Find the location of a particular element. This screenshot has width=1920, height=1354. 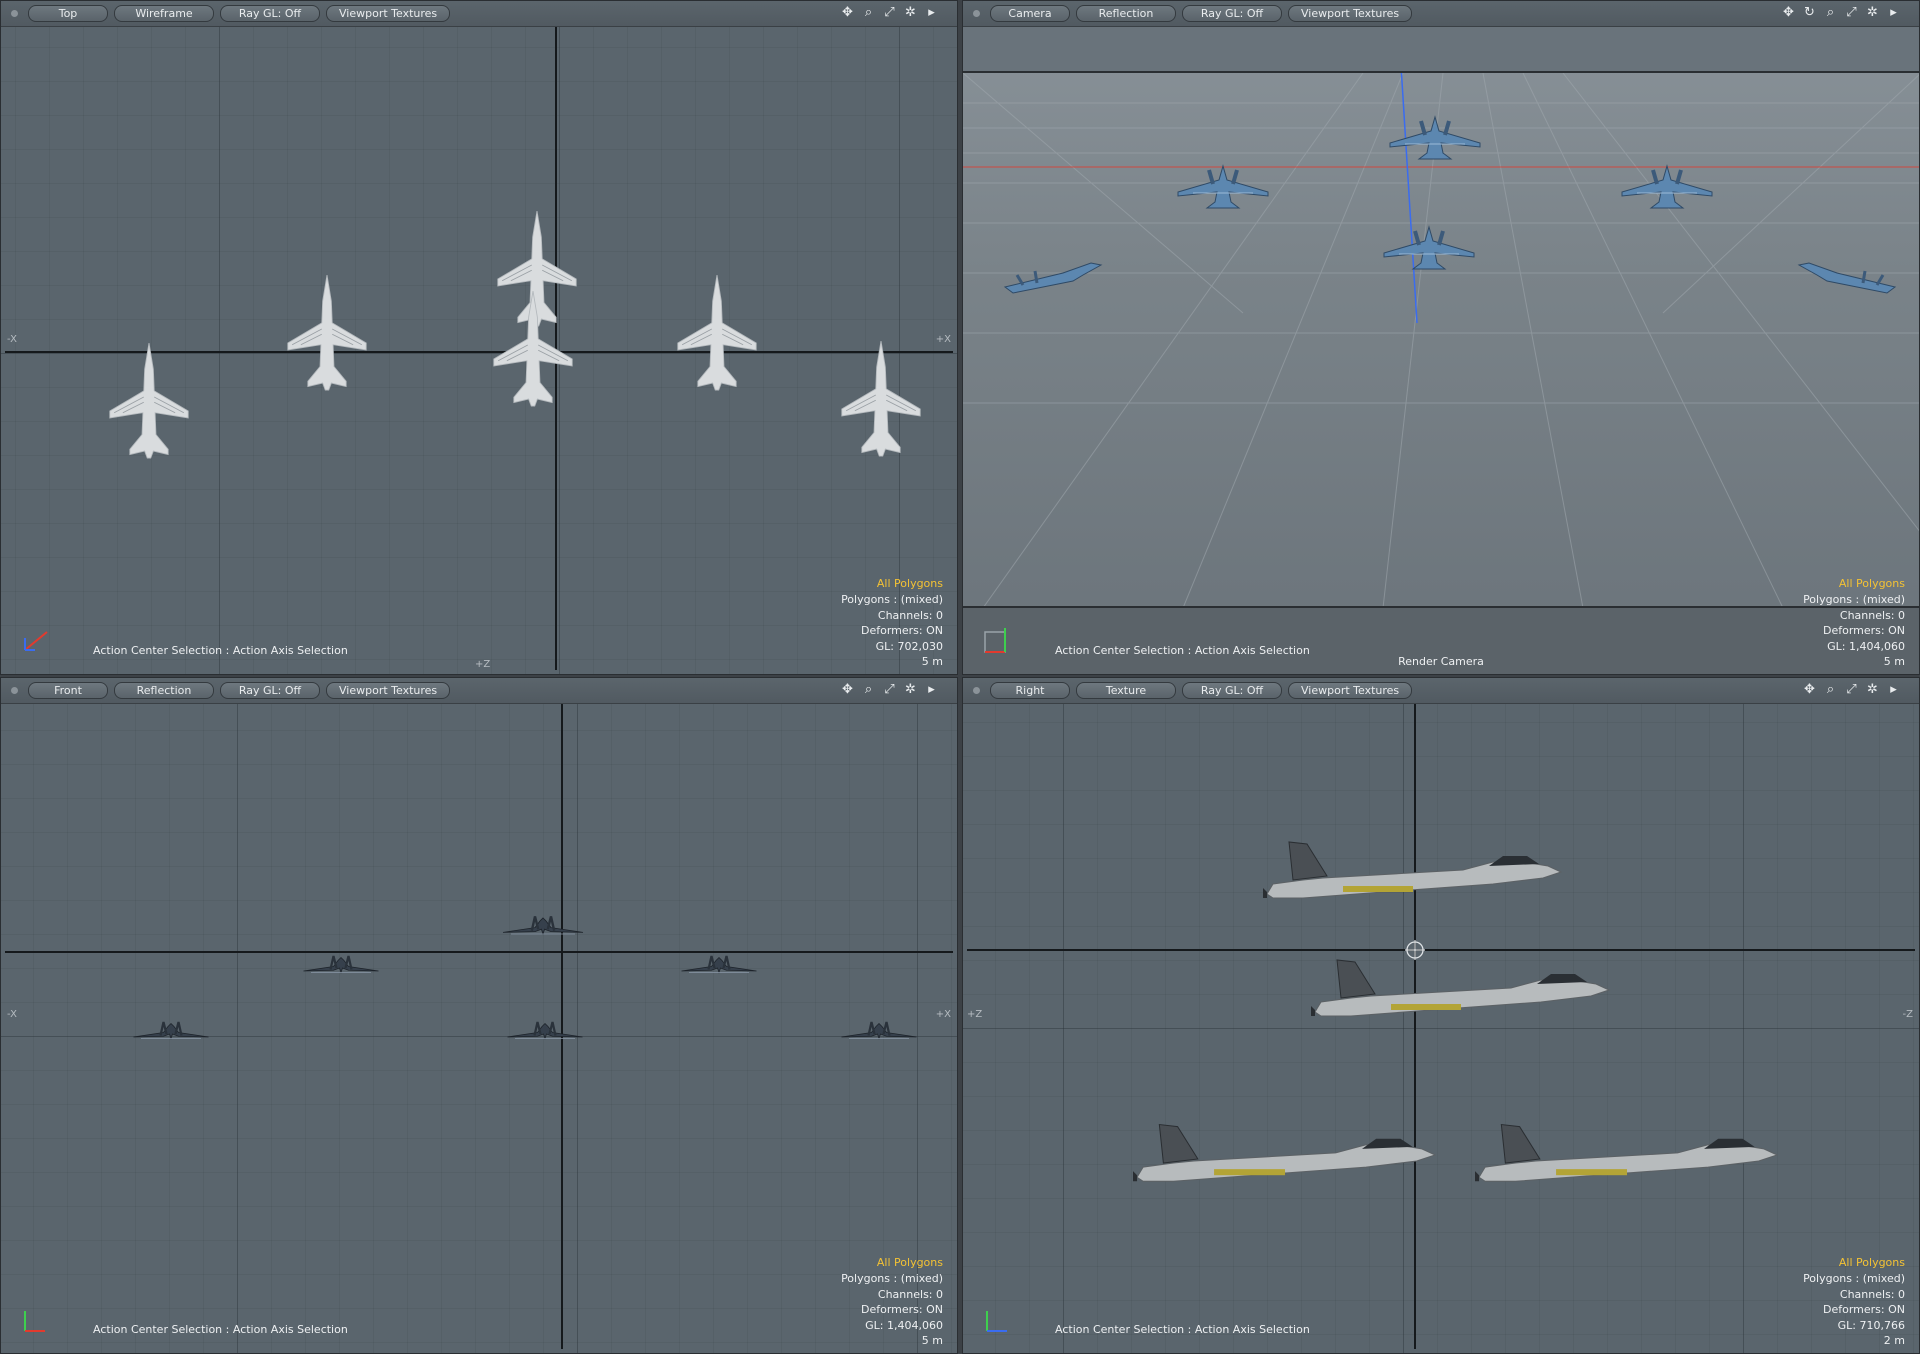

shading-mode-button: Texture is located at coordinates (1126, 690).